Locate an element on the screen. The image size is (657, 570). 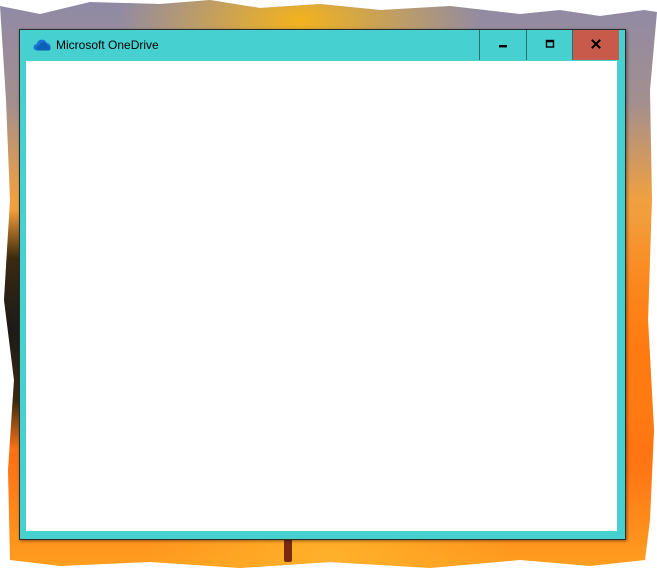
maximize-button is located at coordinates (549, 45).